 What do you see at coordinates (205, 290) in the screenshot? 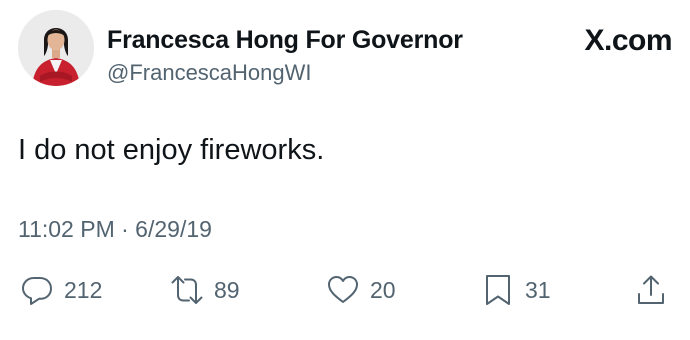
I see `repost-button: 89` at bounding box center [205, 290].